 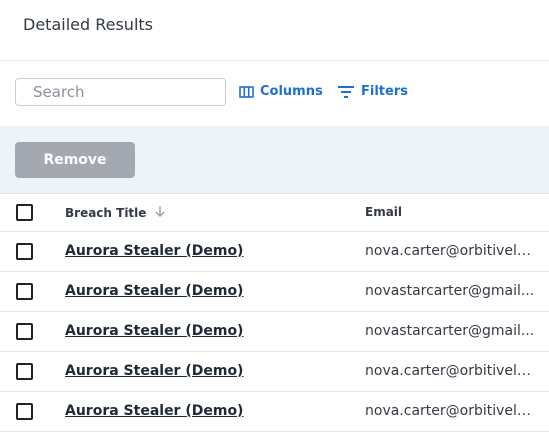 What do you see at coordinates (346, 92) in the screenshot?
I see `filter-icon` at bounding box center [346, 92].